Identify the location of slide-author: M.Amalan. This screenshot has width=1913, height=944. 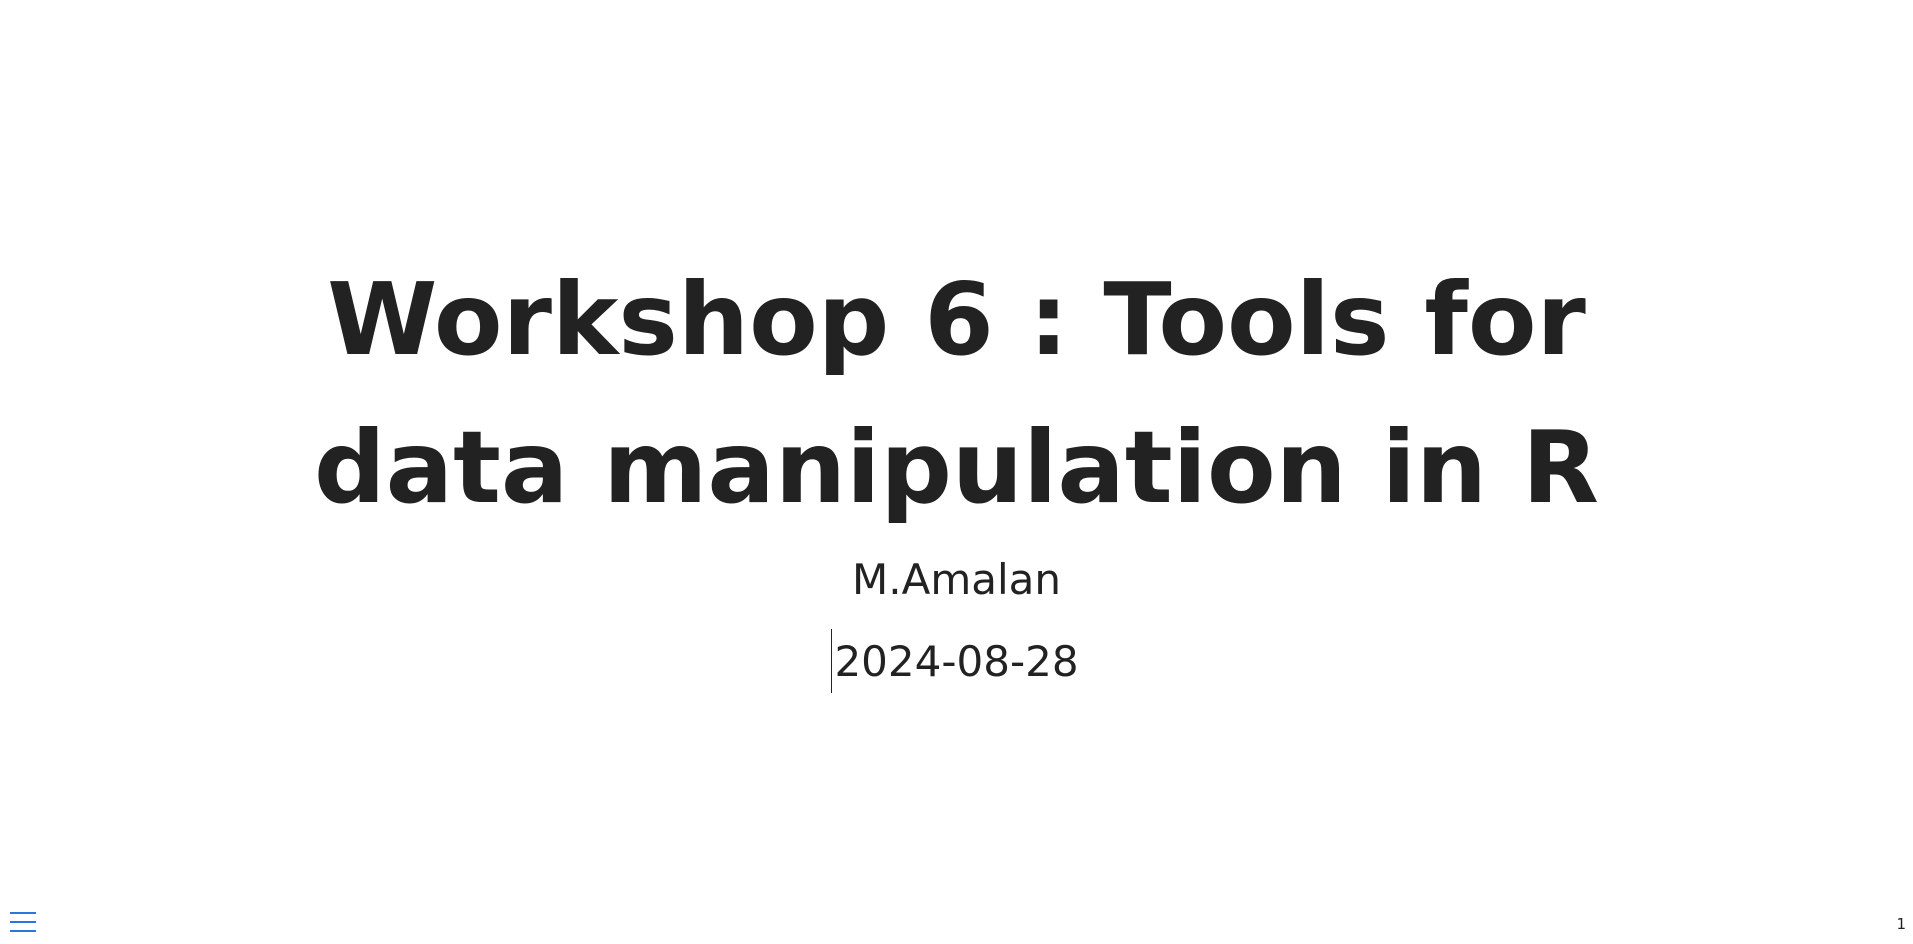
(956, 580).